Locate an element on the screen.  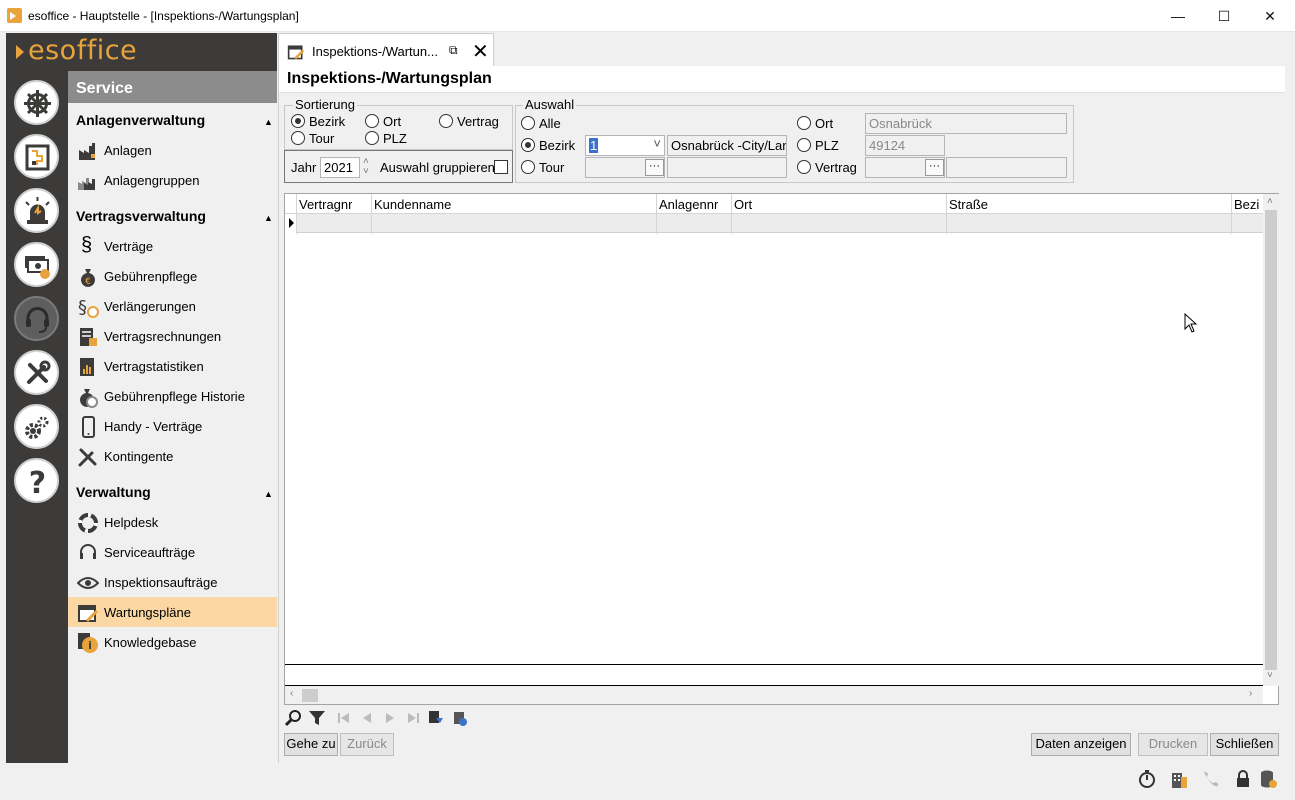
selection-legend: Auswahl is located at coordinates (550, 104).